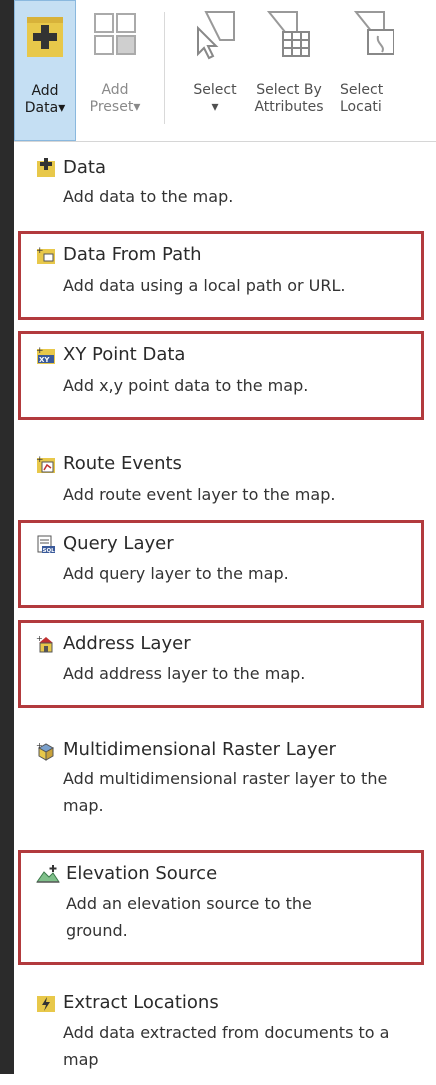  I want to click on menu-item-description: Add x,y point data to the map., so click(186, 385).